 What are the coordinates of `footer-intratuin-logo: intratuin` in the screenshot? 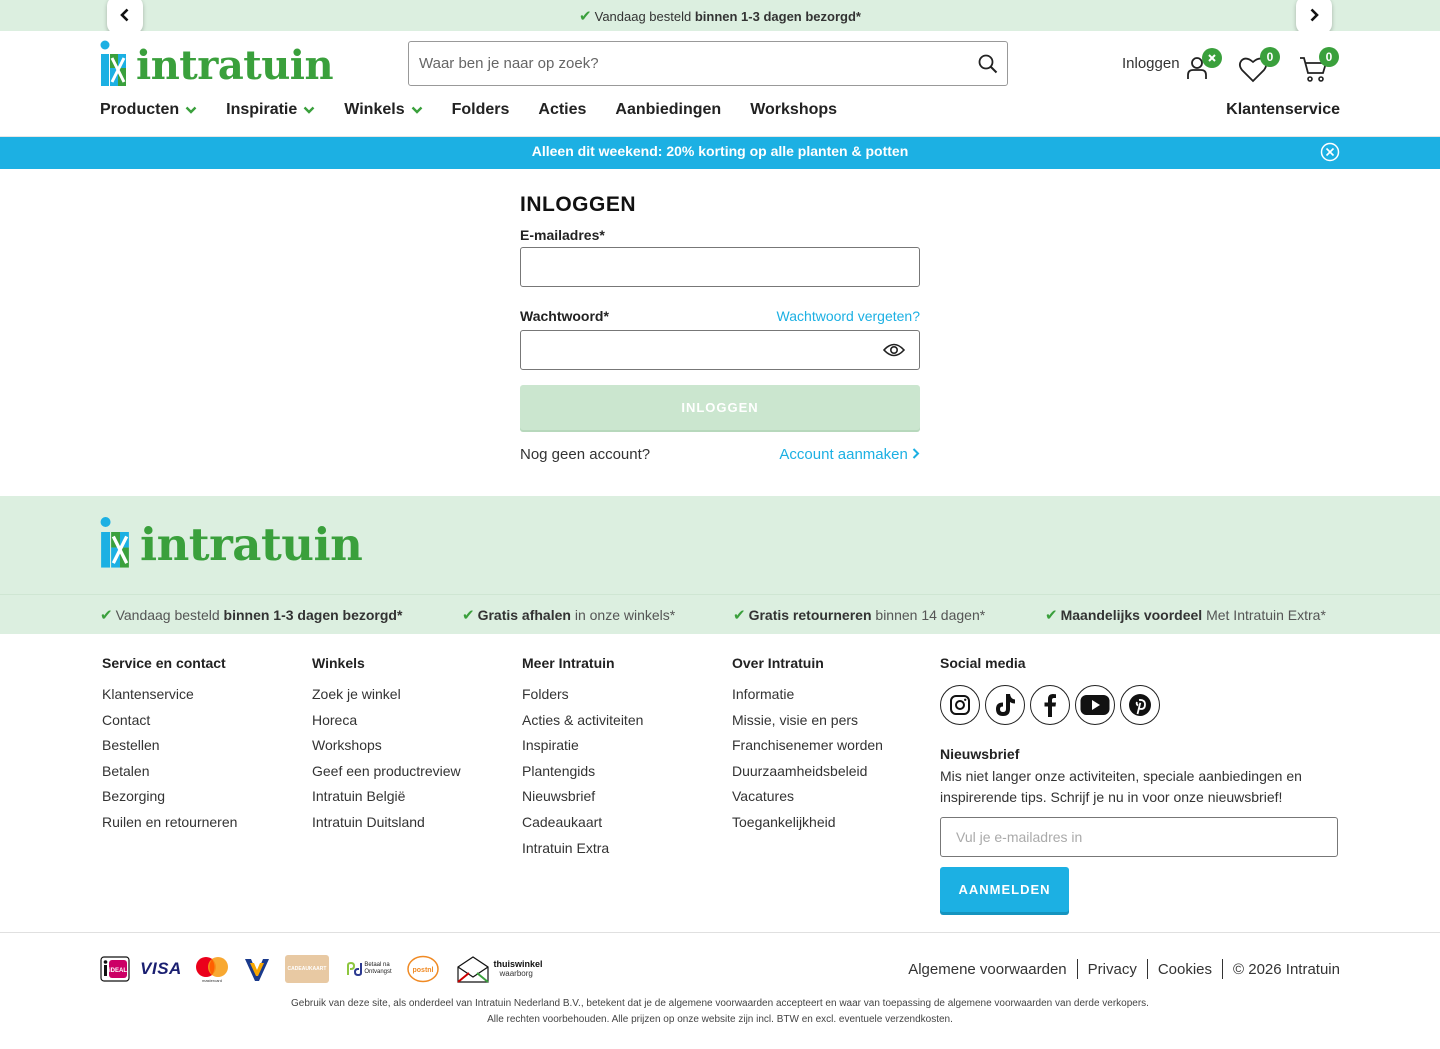 It's located at (231, 542).